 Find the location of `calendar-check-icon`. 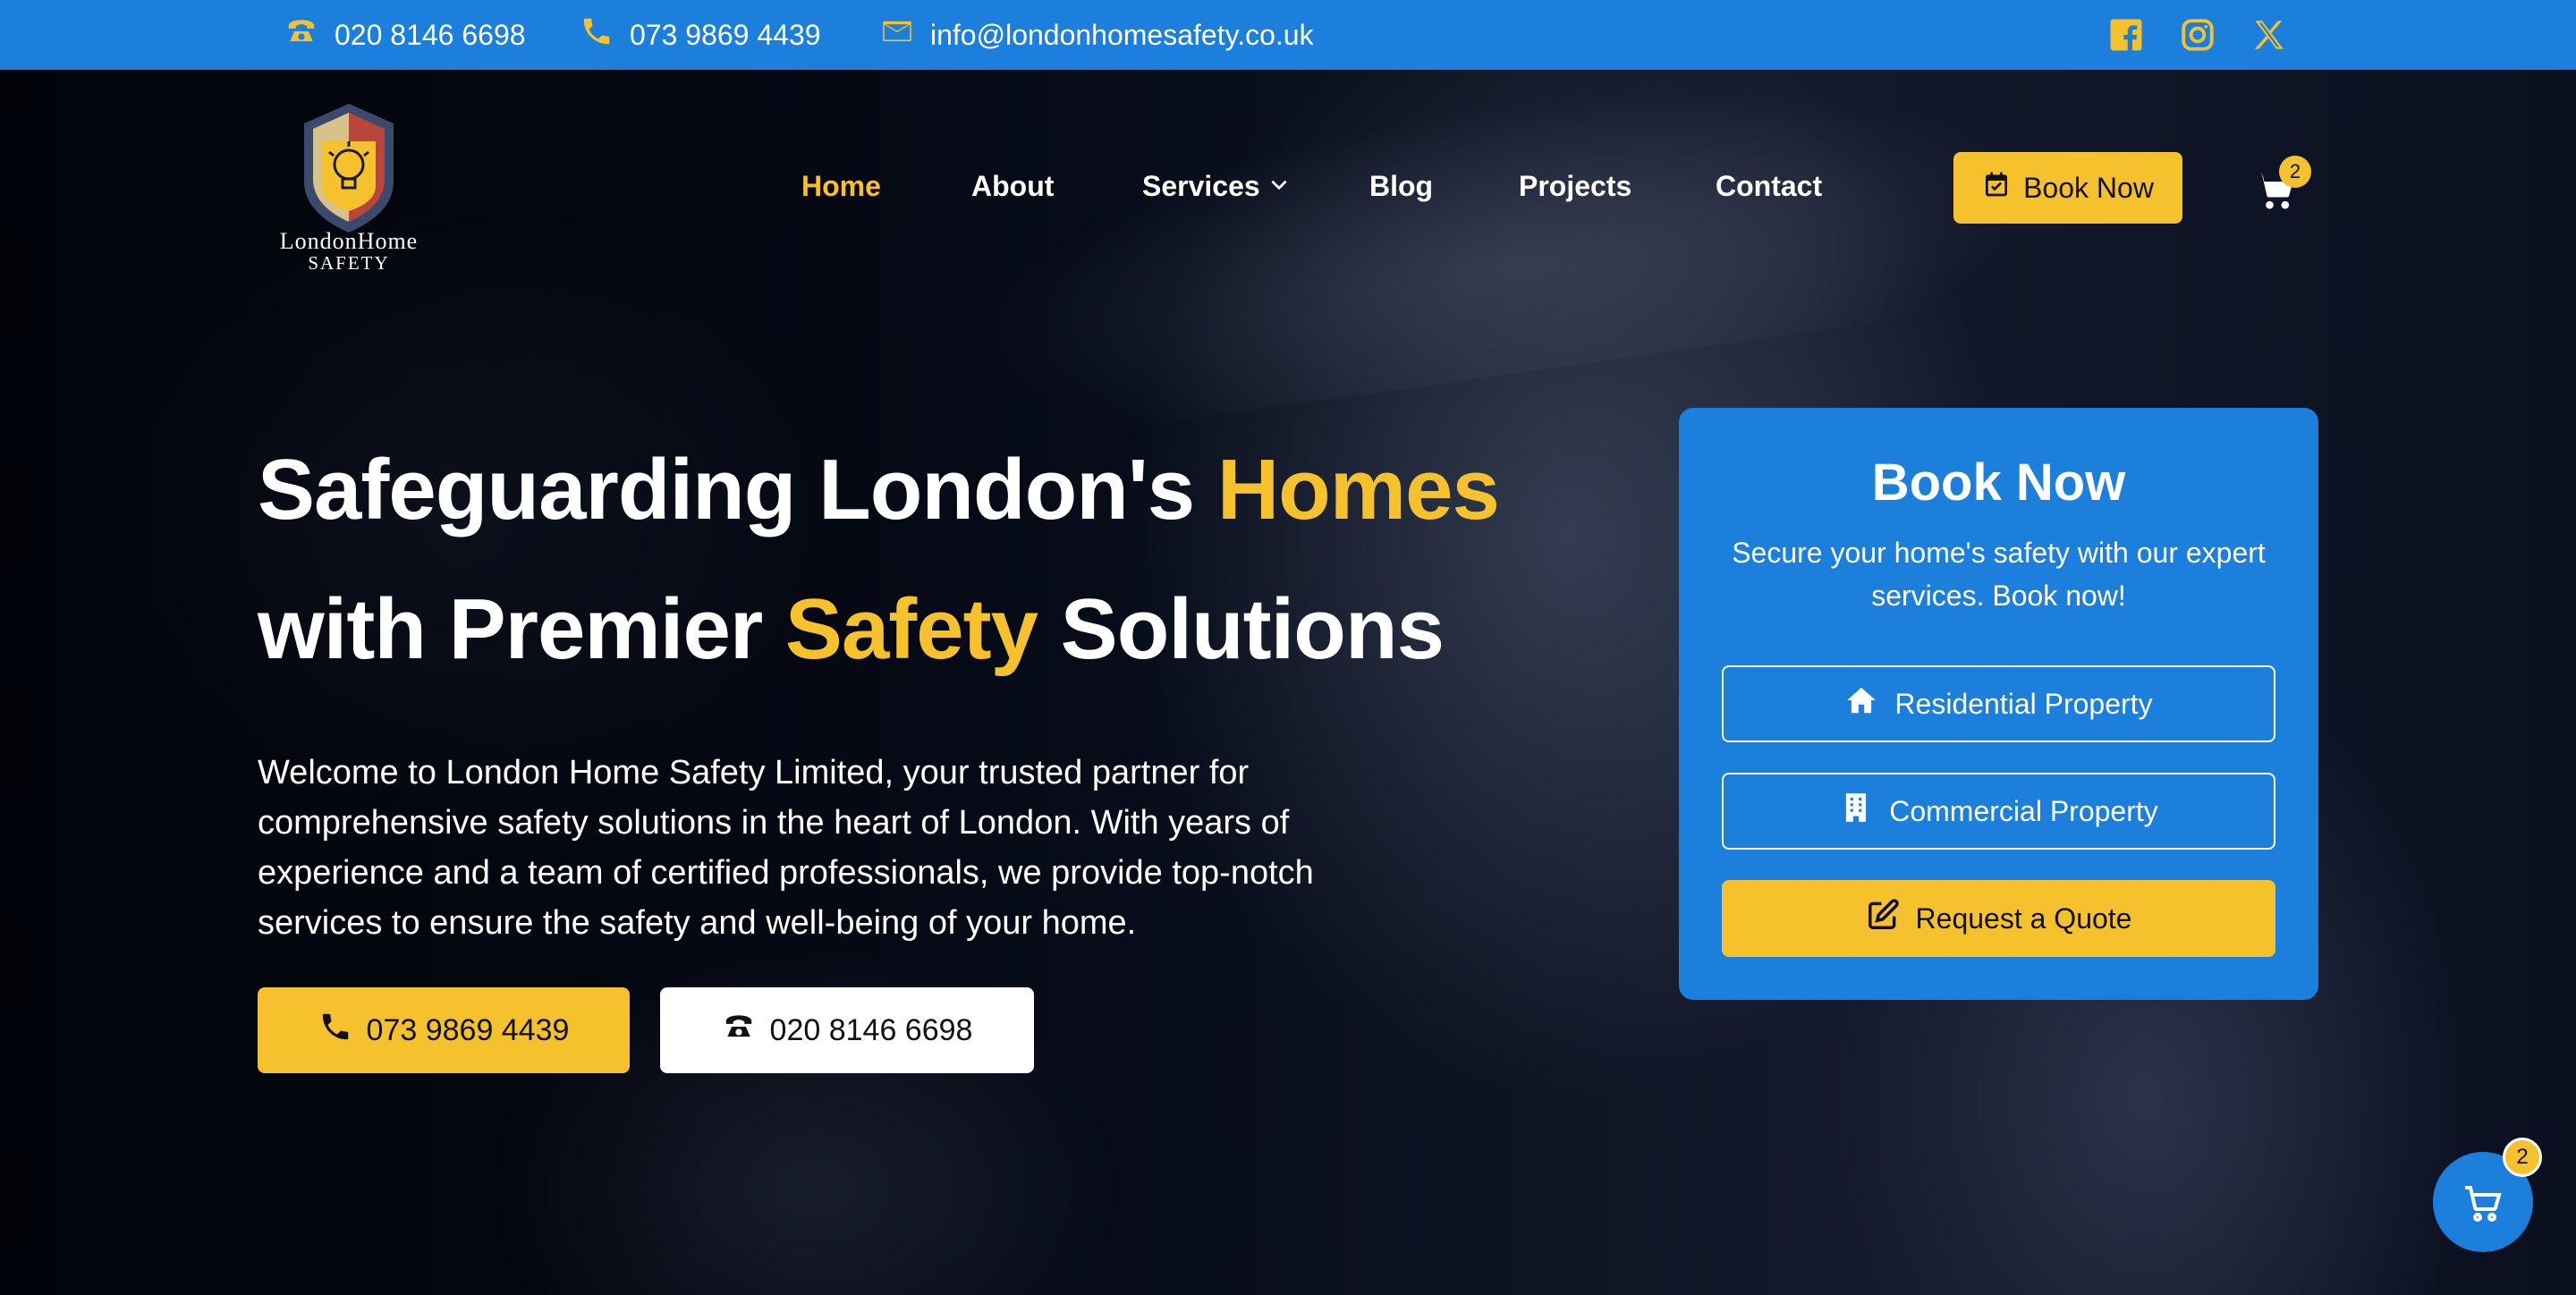

calendar-check-icon is located at coordinates (2002, 188).